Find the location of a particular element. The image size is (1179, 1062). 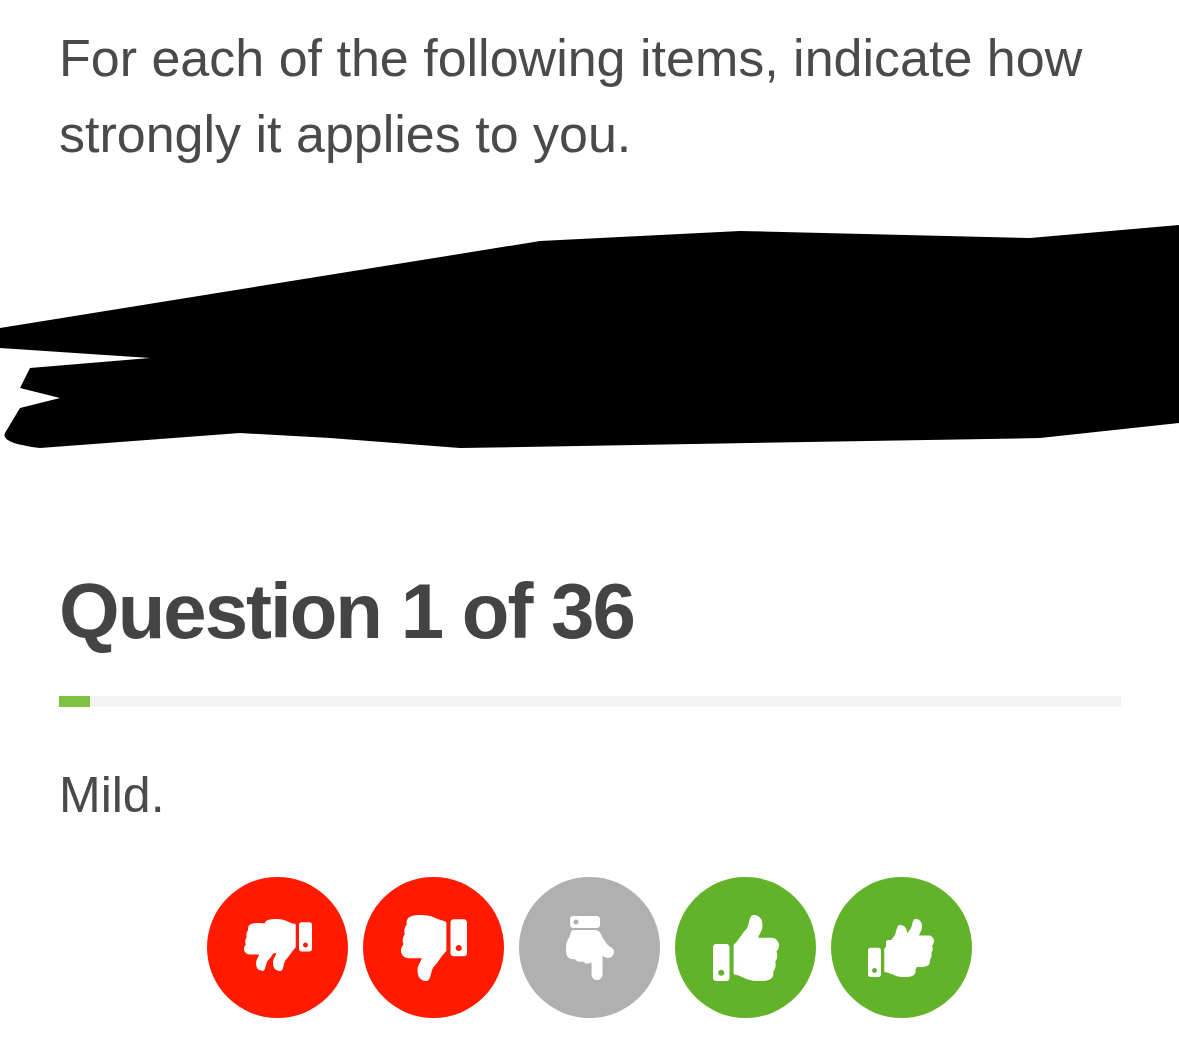

double-thumbs-up-icon is located at coordinates (901, 947).